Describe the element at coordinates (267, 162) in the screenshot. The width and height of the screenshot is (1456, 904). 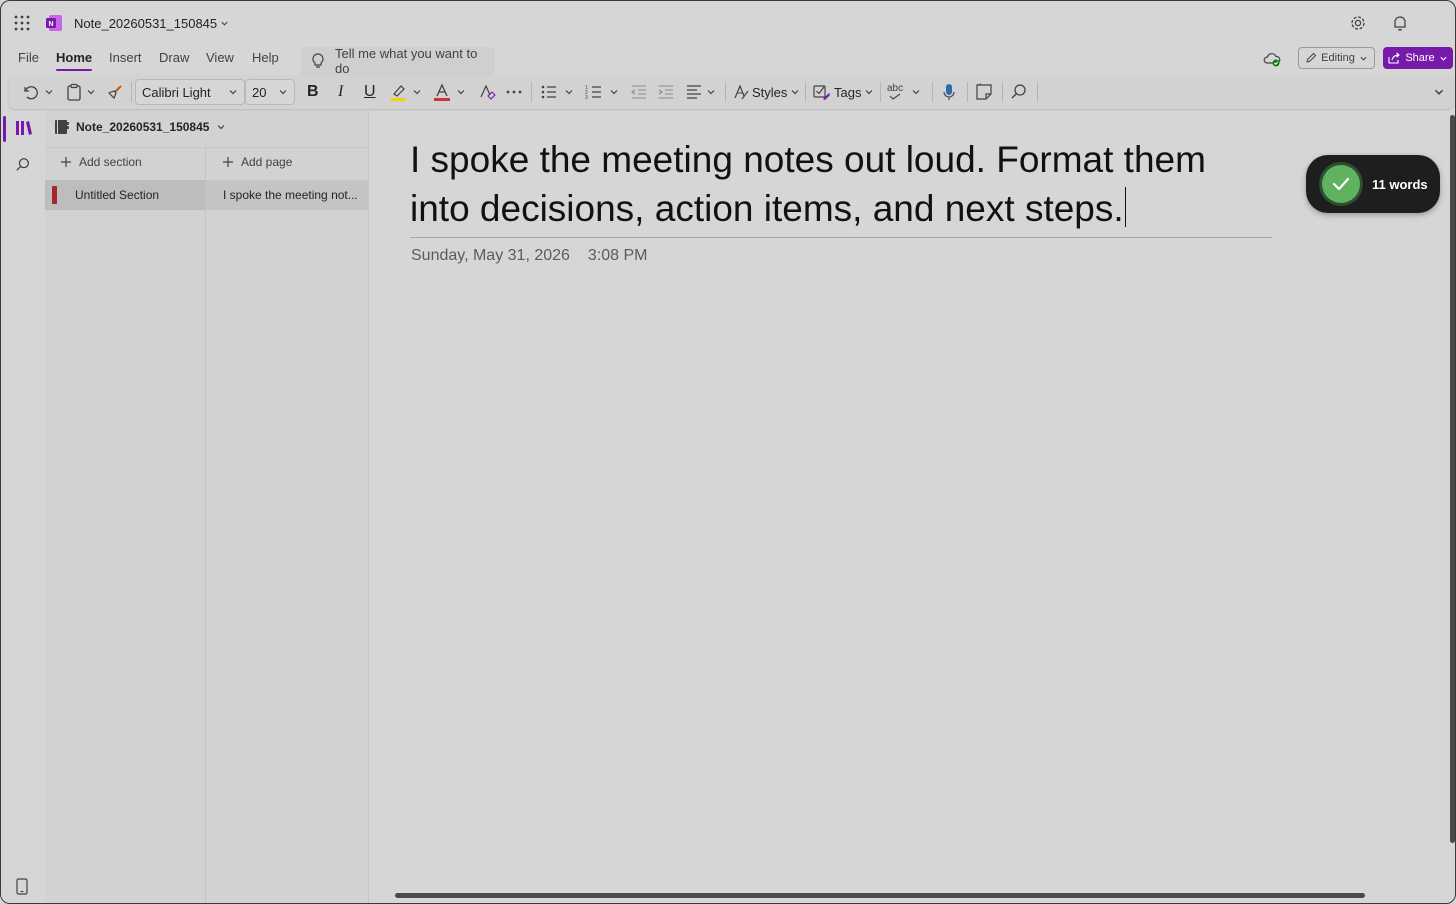
I see `add-page-label: Add page` at that location.